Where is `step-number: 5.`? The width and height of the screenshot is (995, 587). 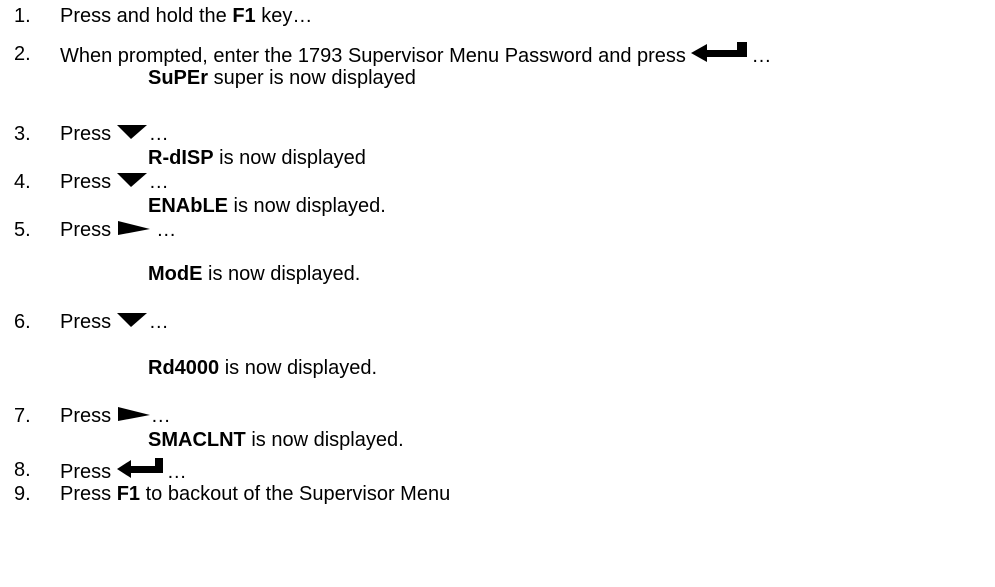 step-number: 5. is located at coordinates (22, 230).